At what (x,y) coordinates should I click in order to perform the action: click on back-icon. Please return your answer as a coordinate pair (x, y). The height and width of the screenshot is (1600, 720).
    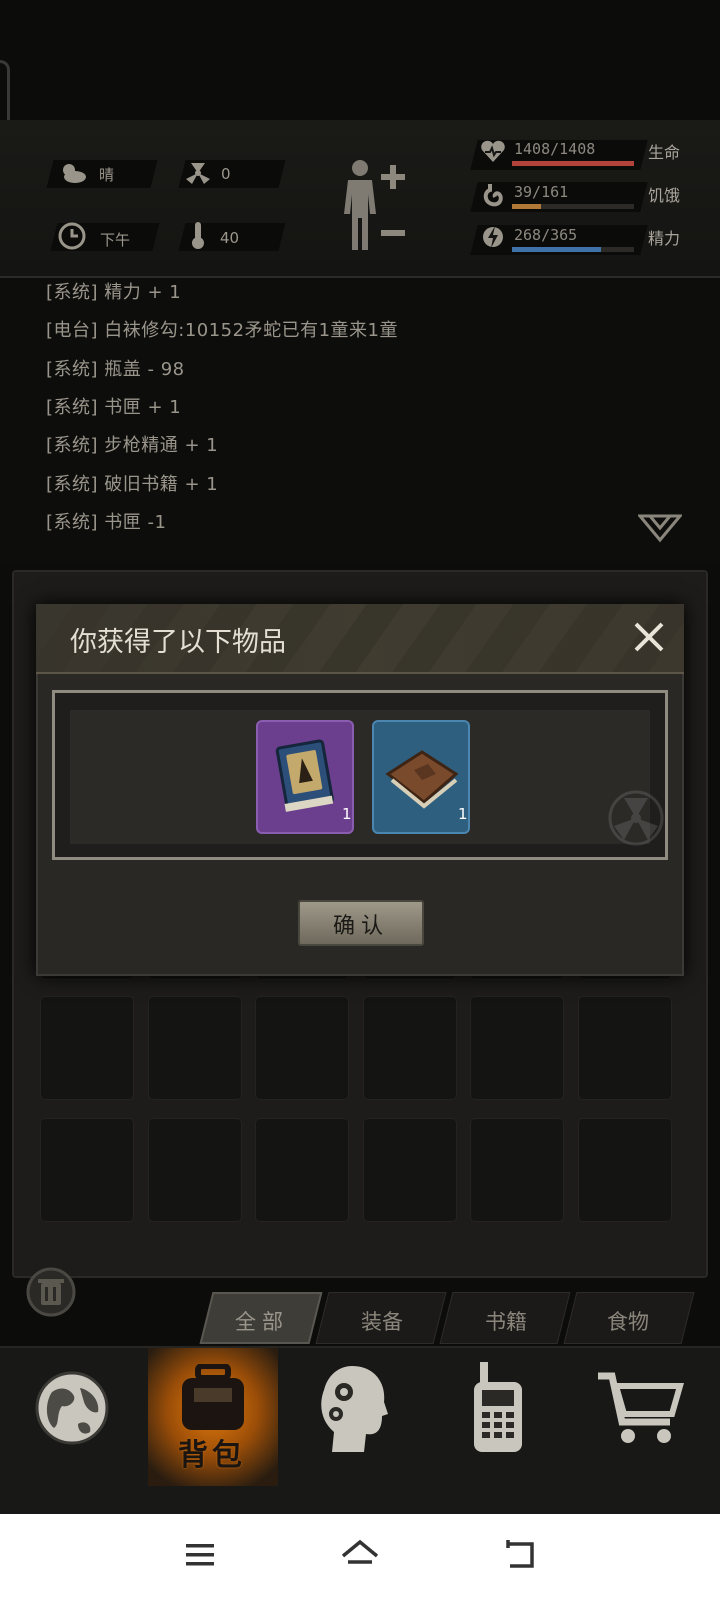
    Looking at the image, I should click on (519, 1557).